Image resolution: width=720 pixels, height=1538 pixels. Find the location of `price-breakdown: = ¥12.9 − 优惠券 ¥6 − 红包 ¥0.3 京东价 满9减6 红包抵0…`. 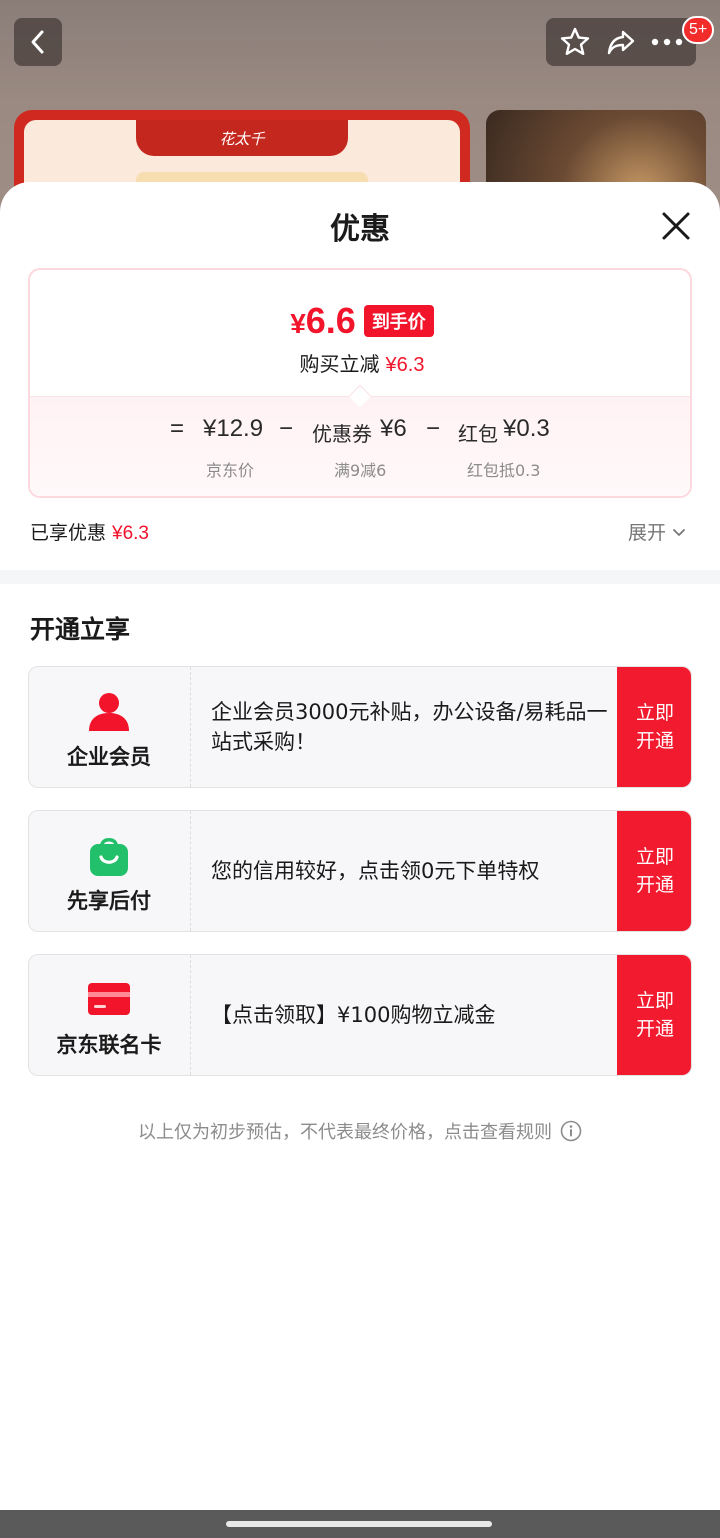

price-breakdown: = ¥12.9 − 优惠券 ¥6 − 红包 ¥0.3 京东价 满9减6 红包抵0… is located at coordinates (360, 446).